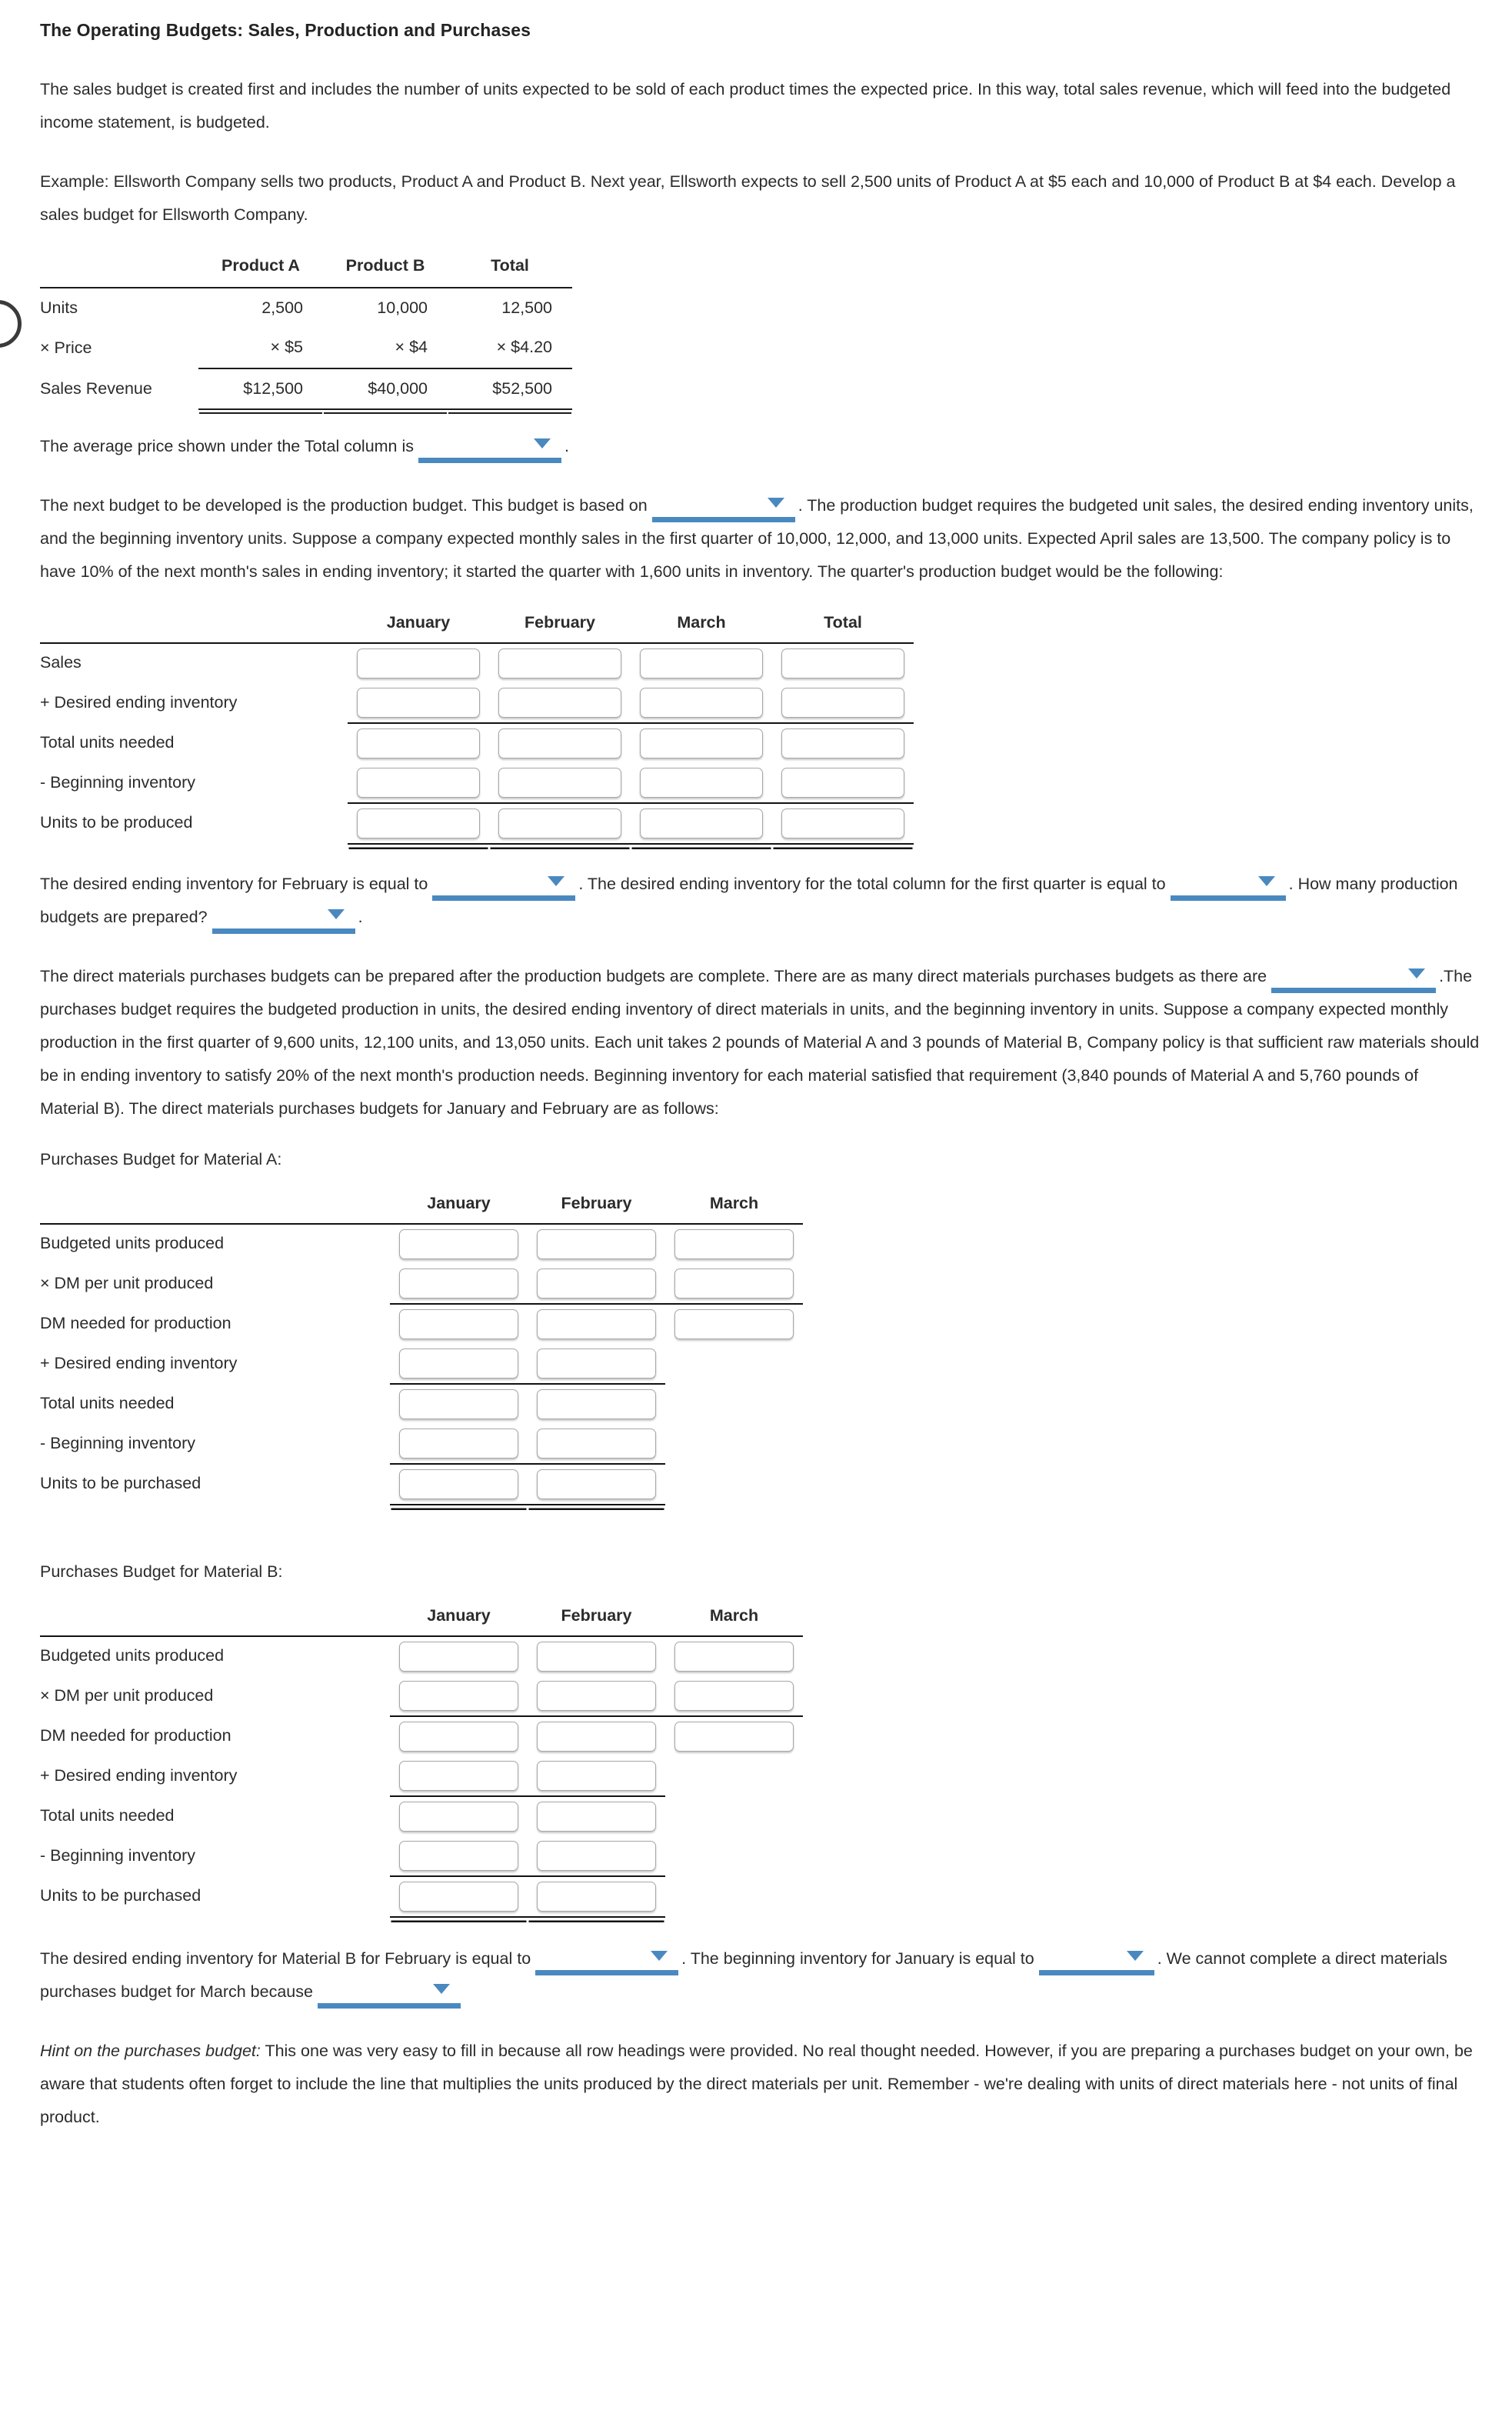 The image size is (1512, 2417). I want to click on material-a-input-dmn-february, so click(596, 1324).